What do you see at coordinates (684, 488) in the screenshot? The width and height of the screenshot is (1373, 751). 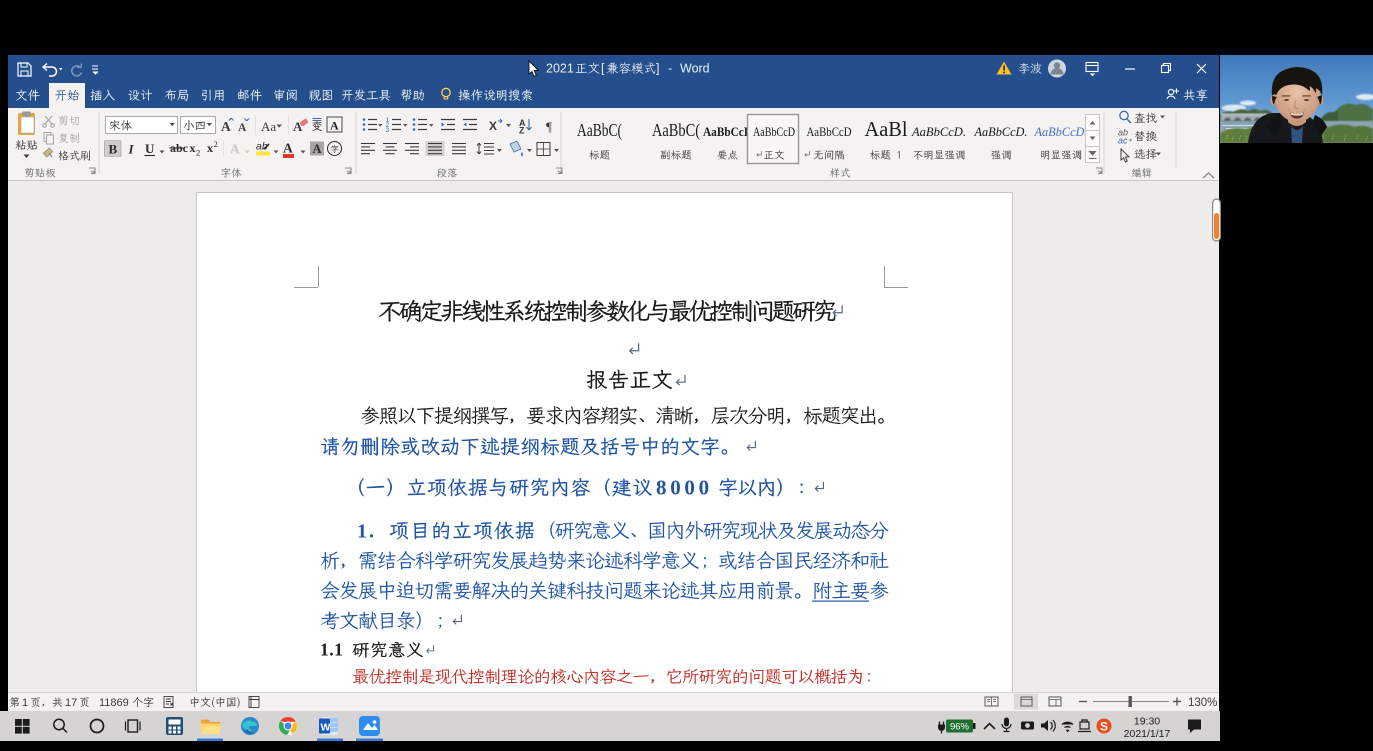 I see `svg-text: 8000` at bounding box center [684, 488].